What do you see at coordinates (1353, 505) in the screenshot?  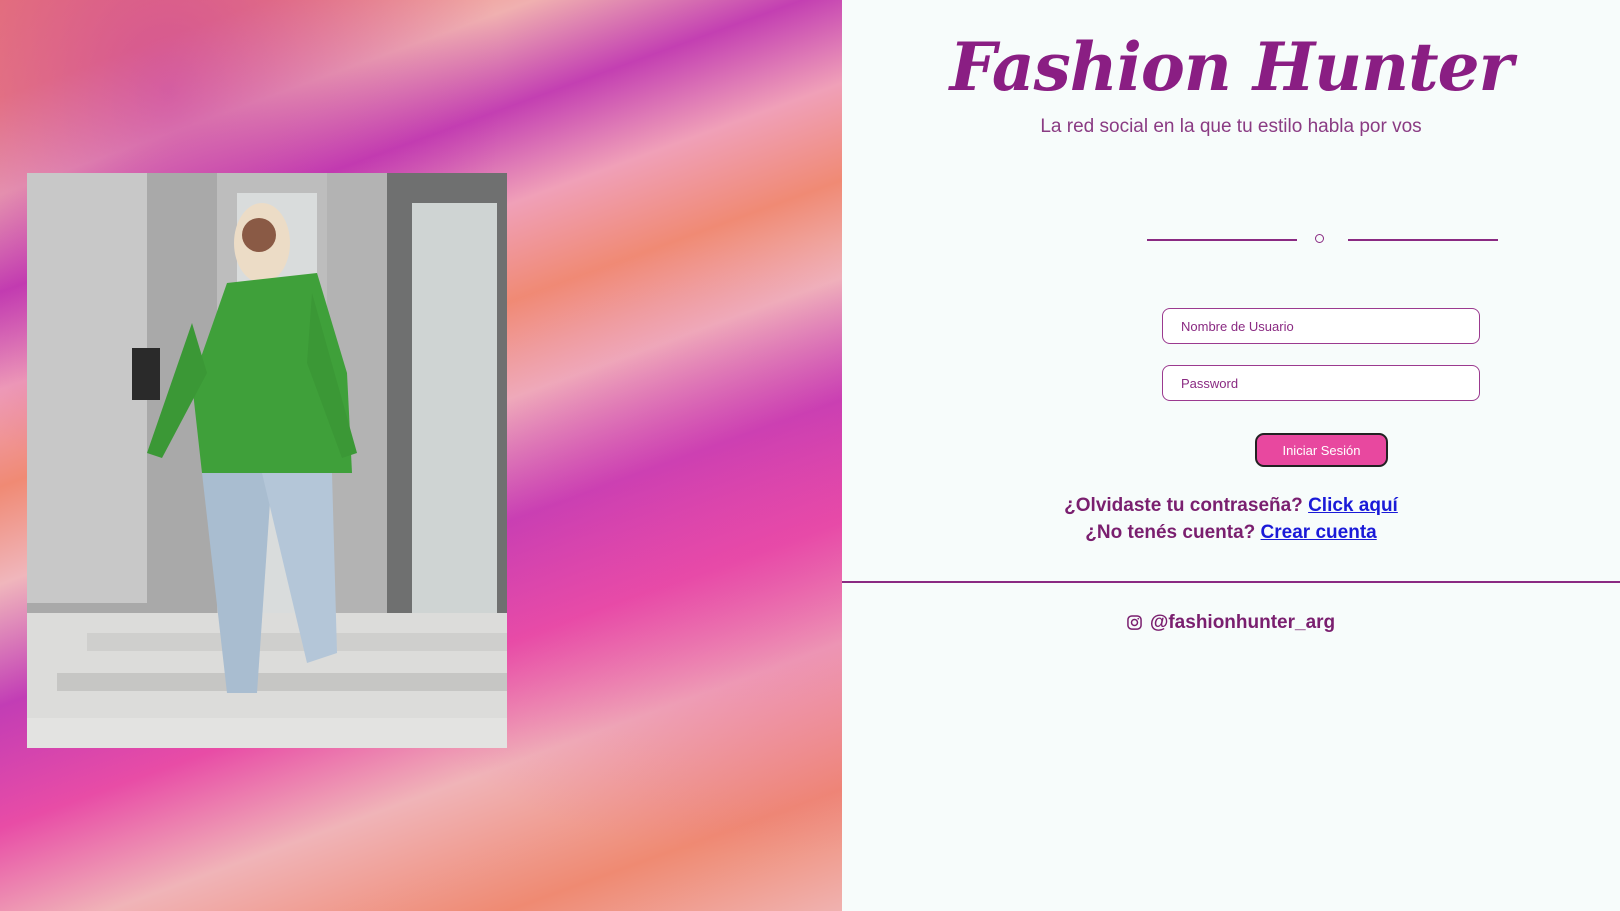 I see `forgot-password-link: Click aquí` at bounding box center [1353, 505].